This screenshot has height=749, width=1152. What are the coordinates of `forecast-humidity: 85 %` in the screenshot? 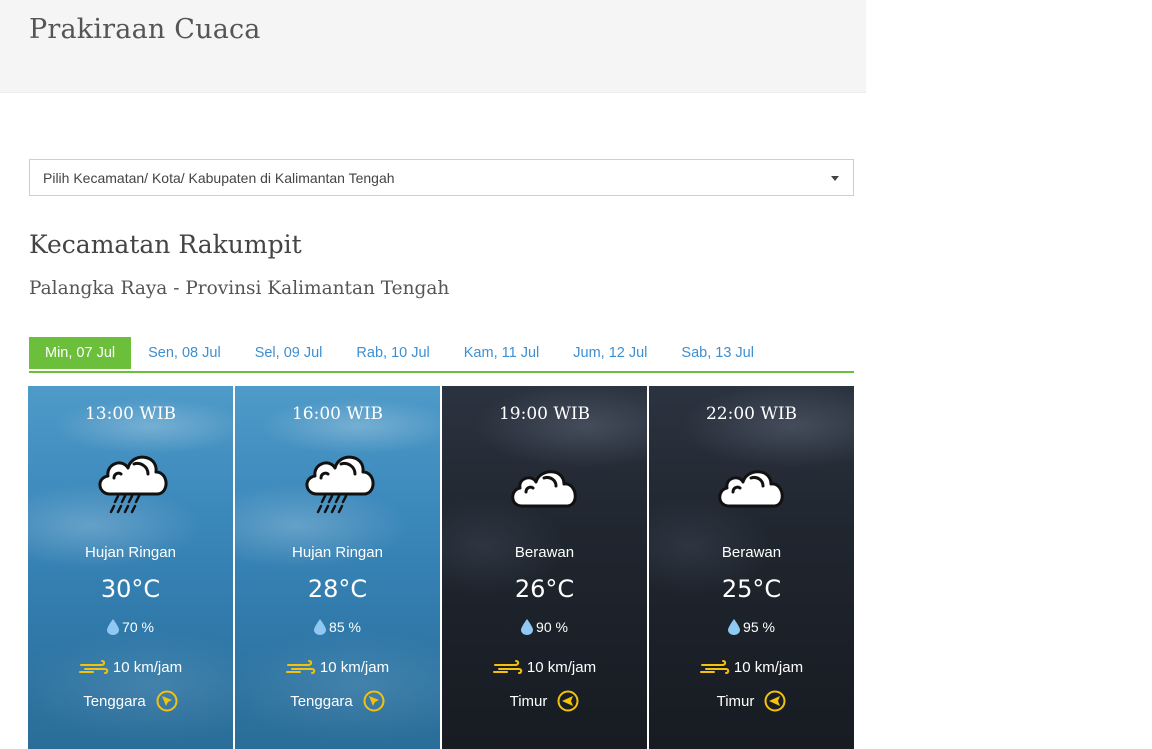 It's located at (337, 627).